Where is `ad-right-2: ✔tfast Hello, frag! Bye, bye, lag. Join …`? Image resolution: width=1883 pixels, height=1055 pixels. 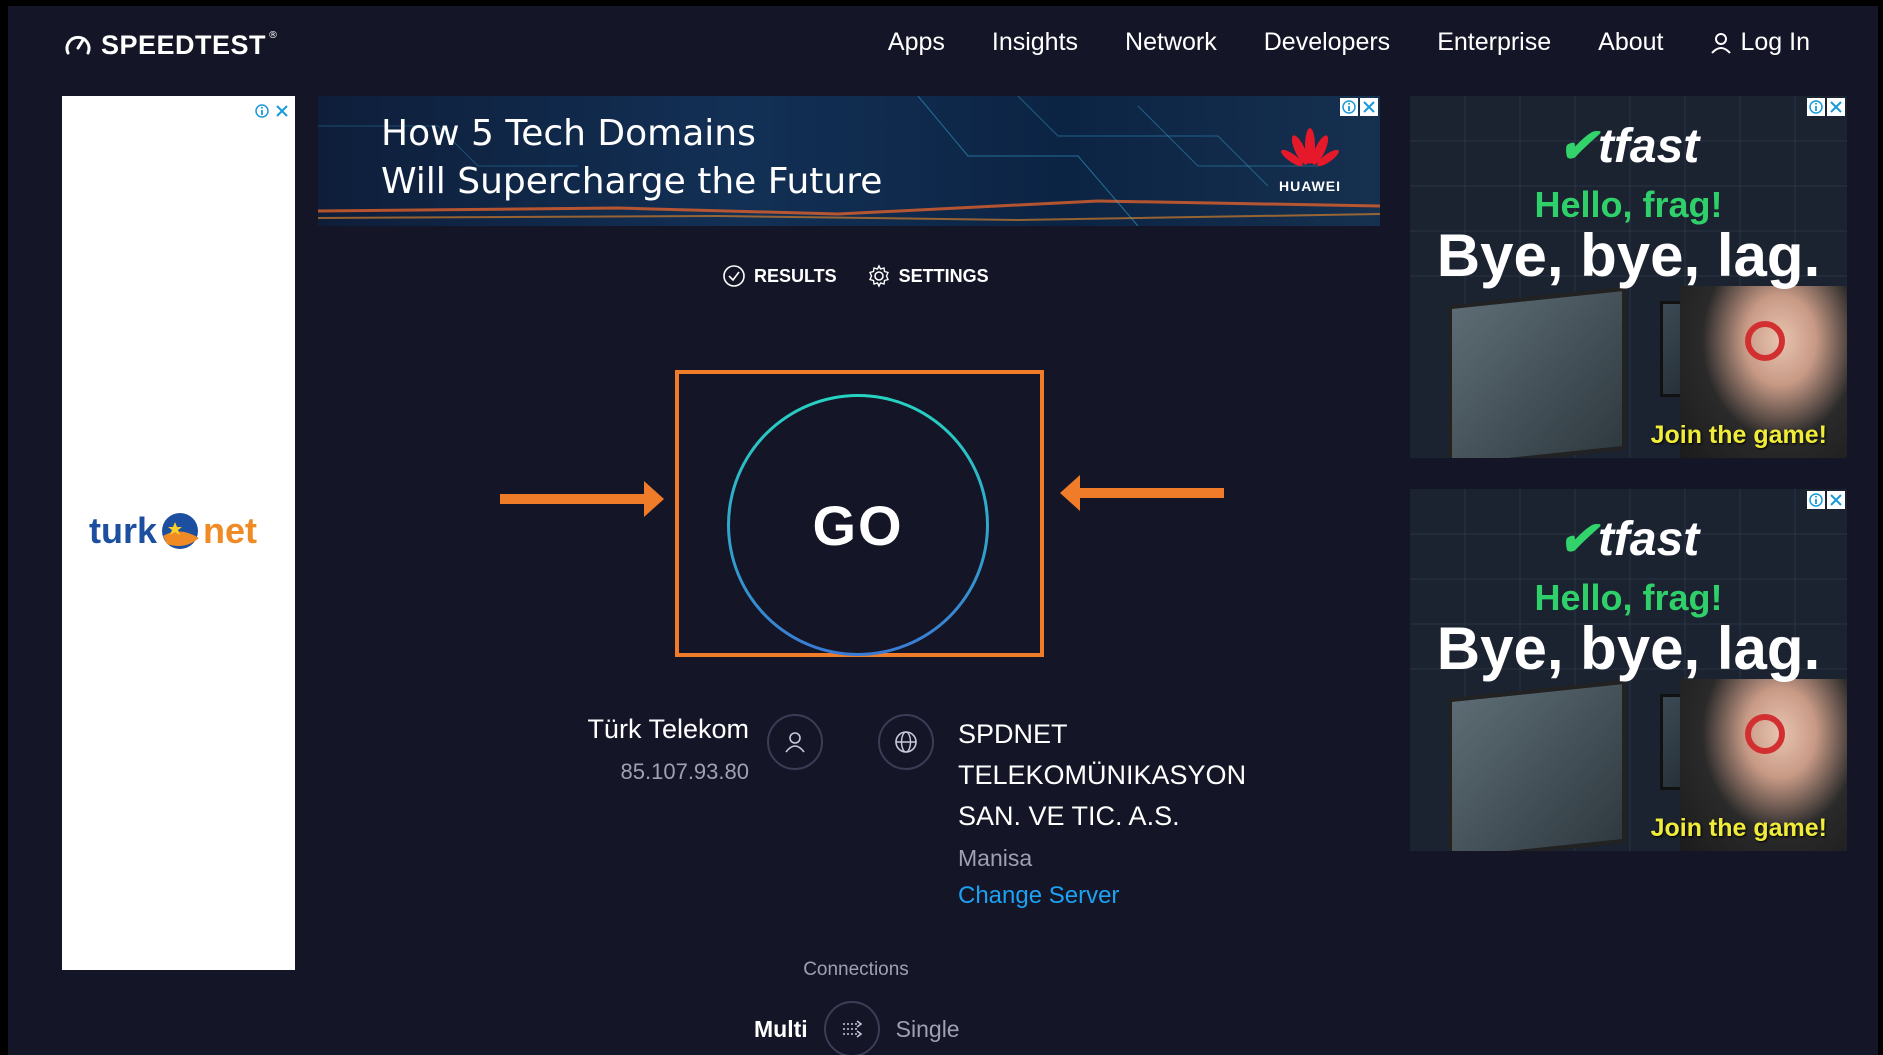 ad-right-2: ✔tfast Hello, frag! Bye, bye, lag. Join … is located at coordinates (1628, 670).